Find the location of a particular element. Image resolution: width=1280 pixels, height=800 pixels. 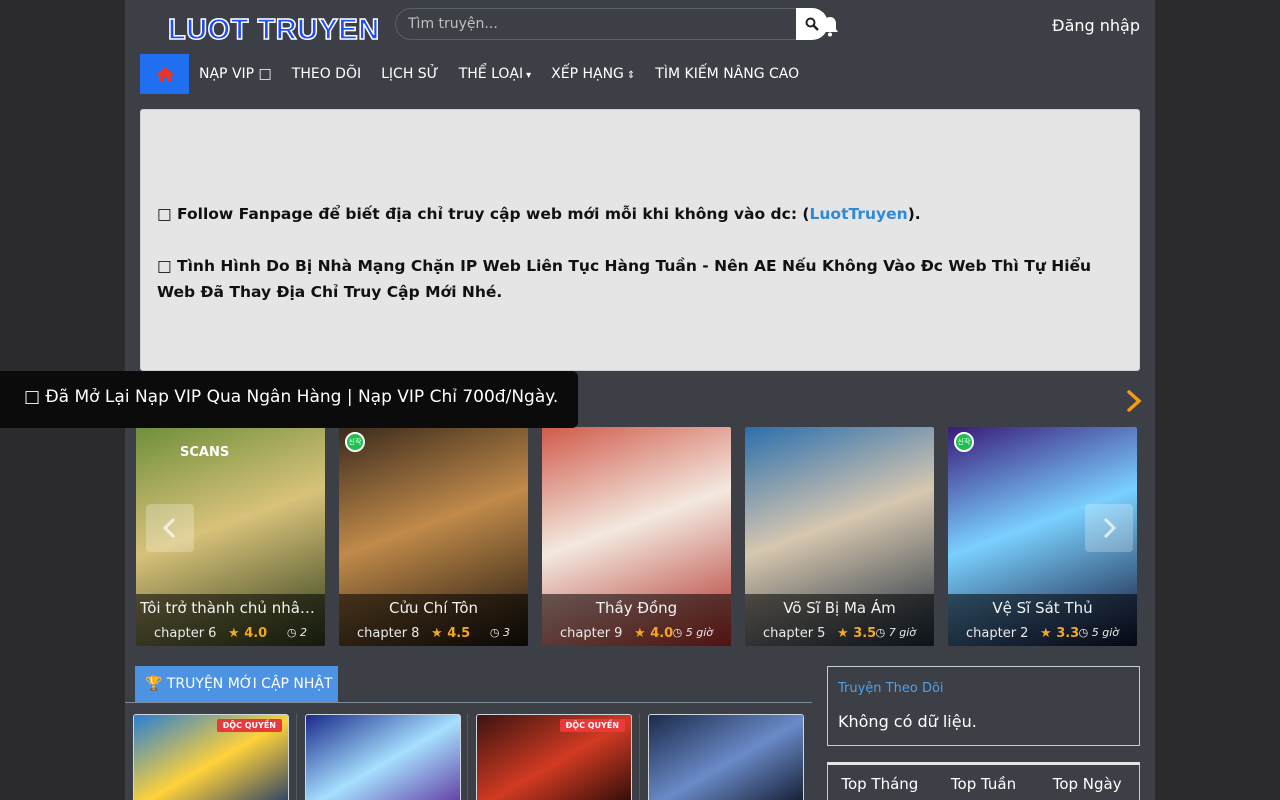

nav-theo-doi: THEO DÕI is located at coordinates (326, 74).